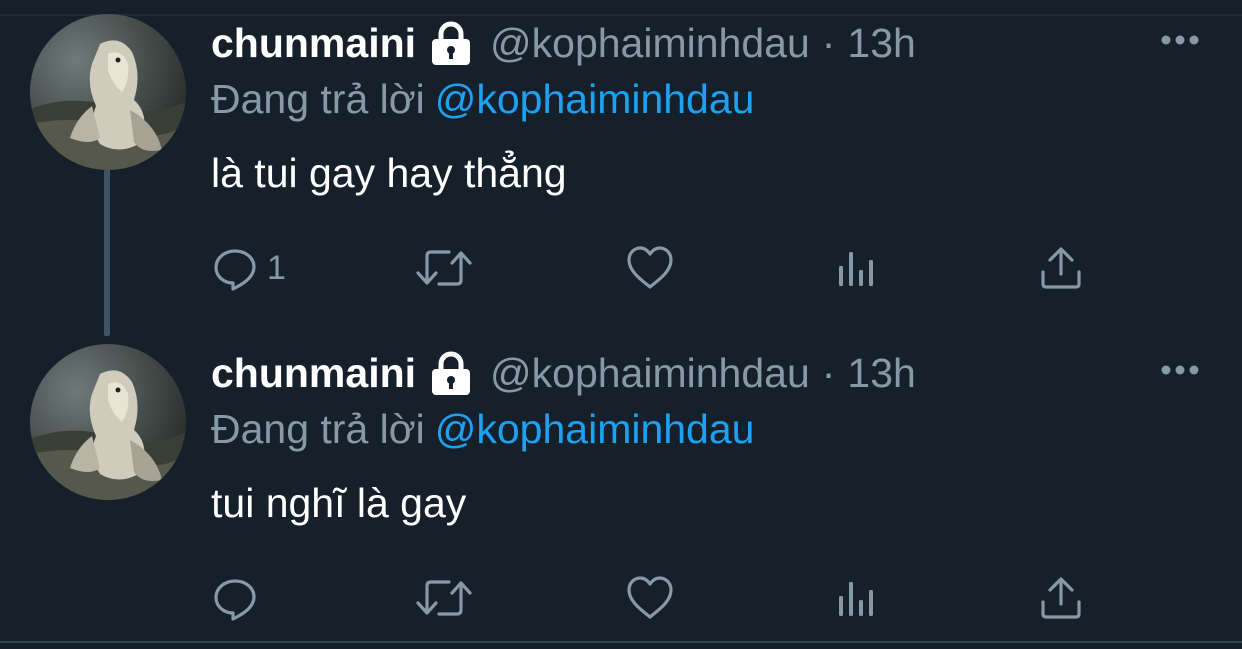  What do you see at coordinates (389, 173) in the screenshot?
I see `tweet-text: là tui gay hay thẳng` at bounding box center [389, 173].